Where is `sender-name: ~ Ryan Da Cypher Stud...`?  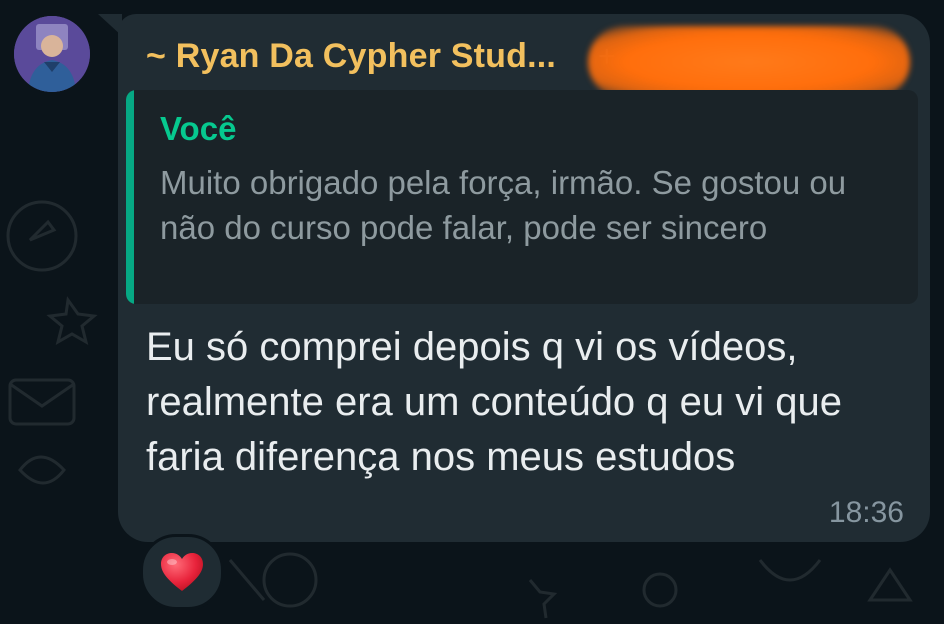 sender-name: ~ Ryan Da Cypher Stud... is located at coordinates (351, 56).